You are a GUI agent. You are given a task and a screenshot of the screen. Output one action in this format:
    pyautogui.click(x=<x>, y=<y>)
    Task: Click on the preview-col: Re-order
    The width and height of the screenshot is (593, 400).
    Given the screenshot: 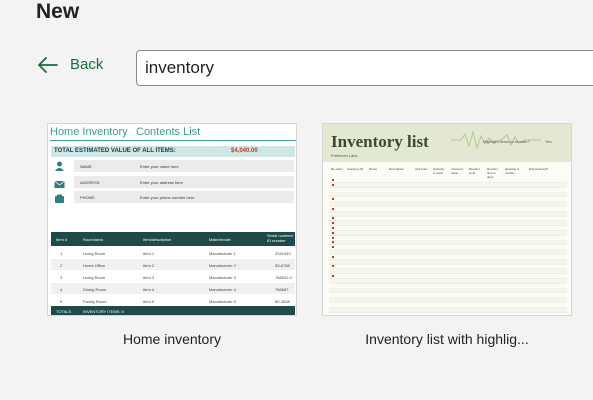 What is the action you would take?
    pyautogui.click(x=337, y=169)
    